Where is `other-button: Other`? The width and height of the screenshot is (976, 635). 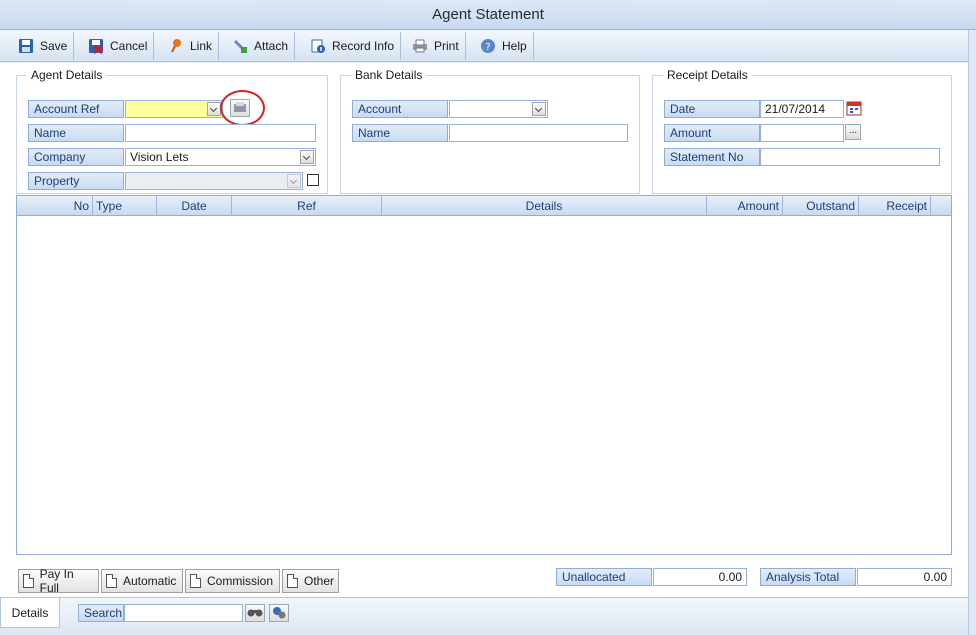
other-button: Other is located at coordinates (310, 581).